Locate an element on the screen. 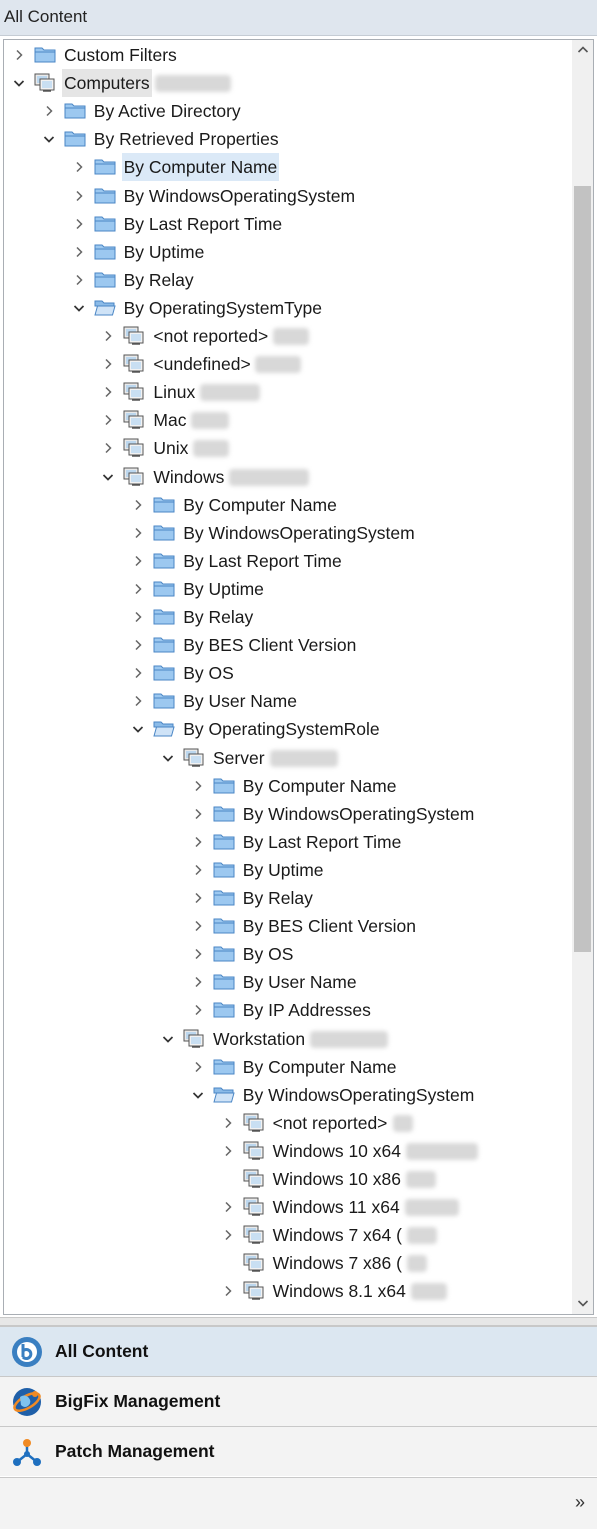 The width and height of the screenshot is (597, 1529). tree-node: By Active Directory is located at coordinates (288, 111).